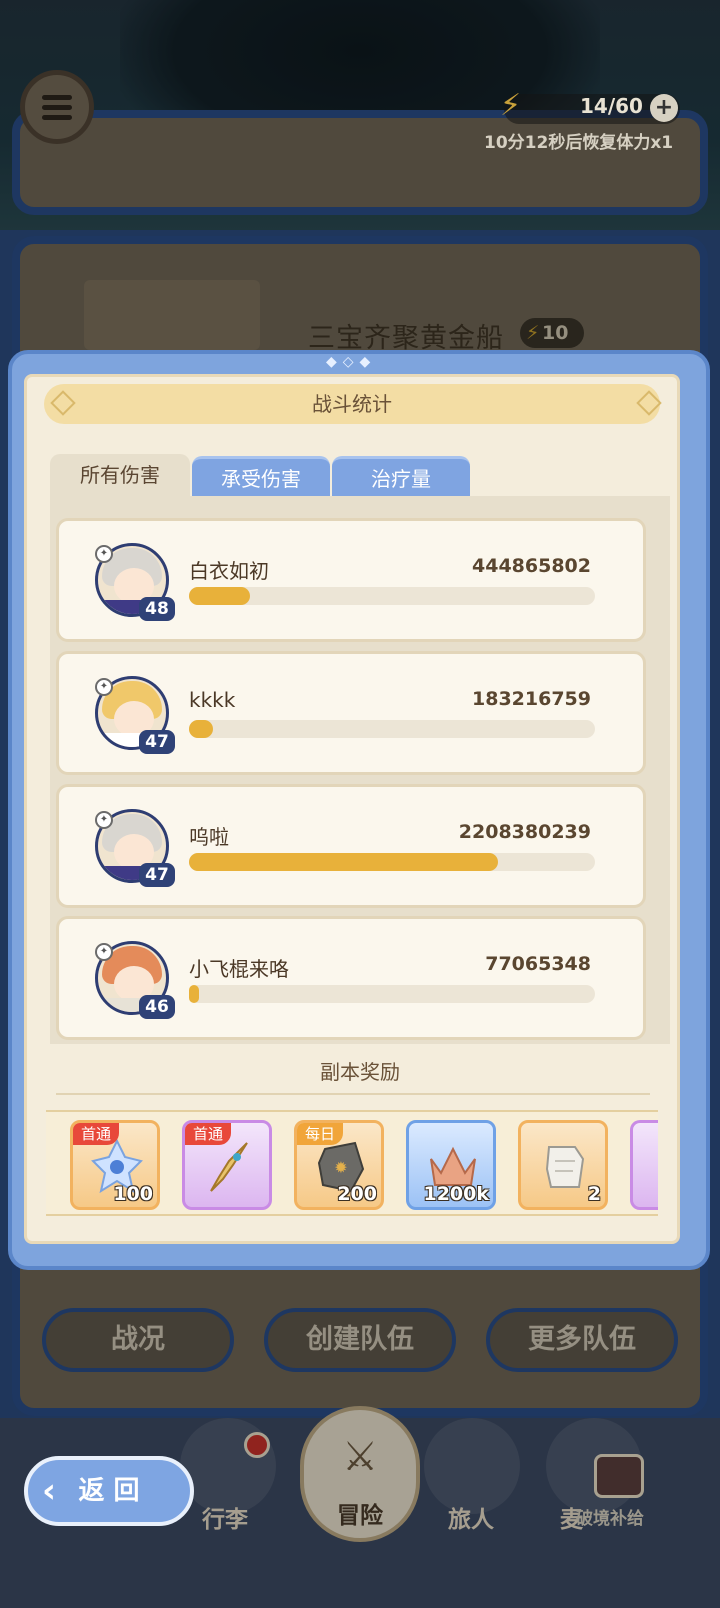 This screenshot has width=720, height=1608. What do you see at coordinates (351, 580) in the screenshot?
I see `damage-row: ✦ 48 白衣如初 444865802` at bounding box center [351, 580].